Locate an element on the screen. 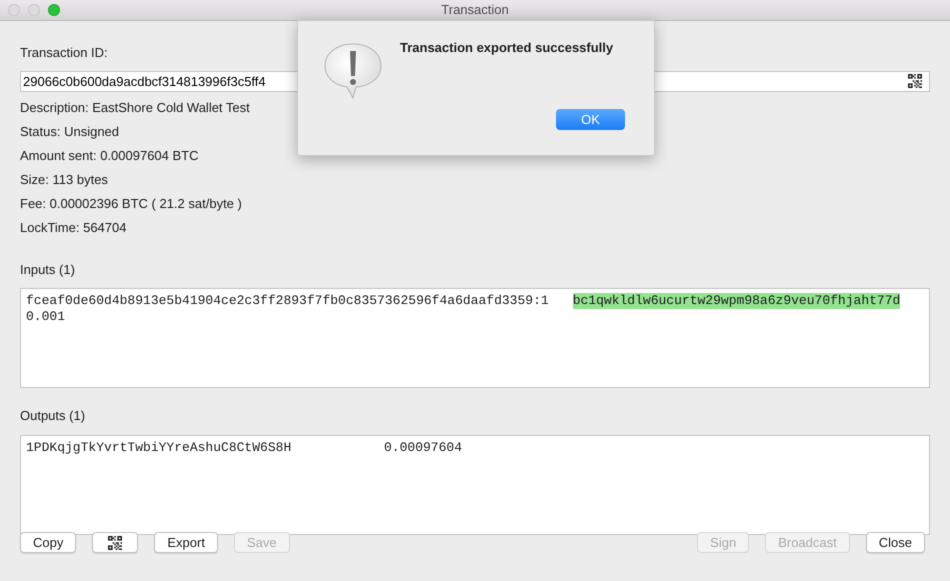 This screenshot has height=581, width=950. qr-code-button is located at coordinates (115, 542).